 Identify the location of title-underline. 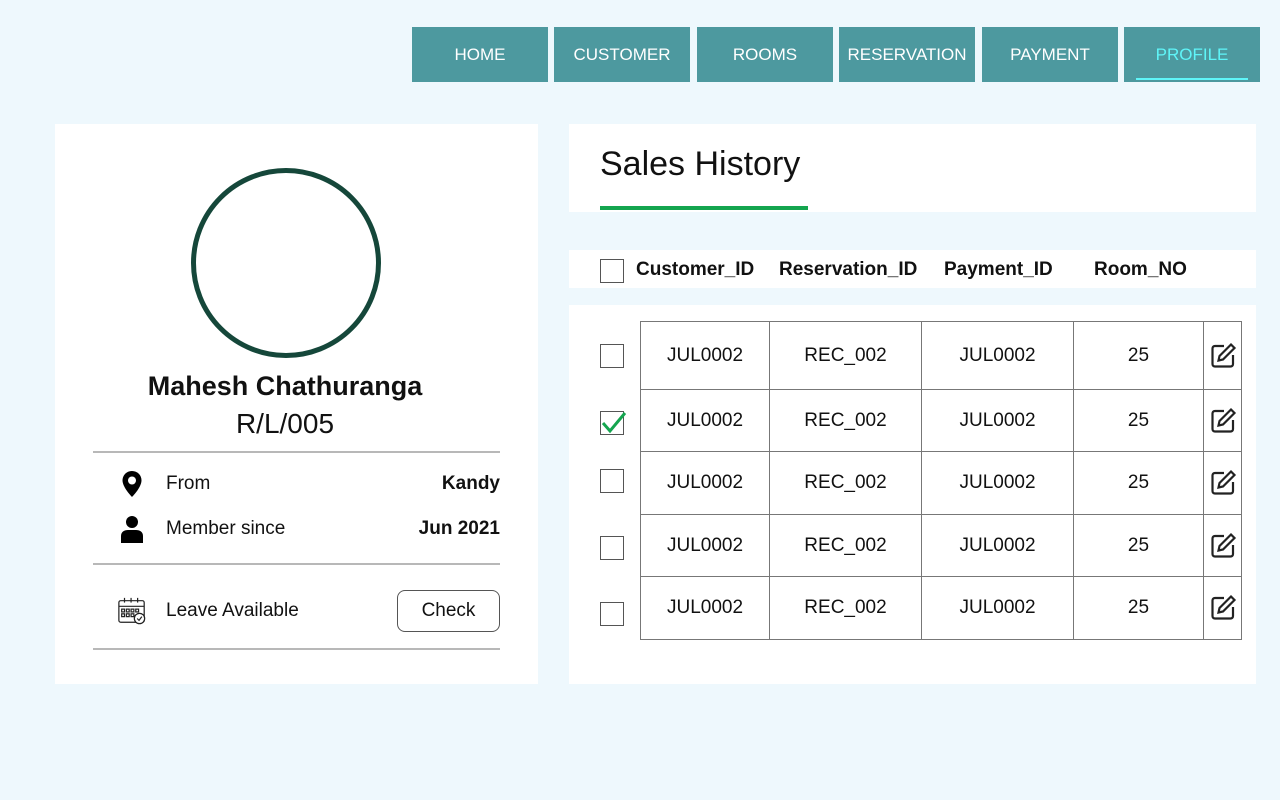
(704, 208).